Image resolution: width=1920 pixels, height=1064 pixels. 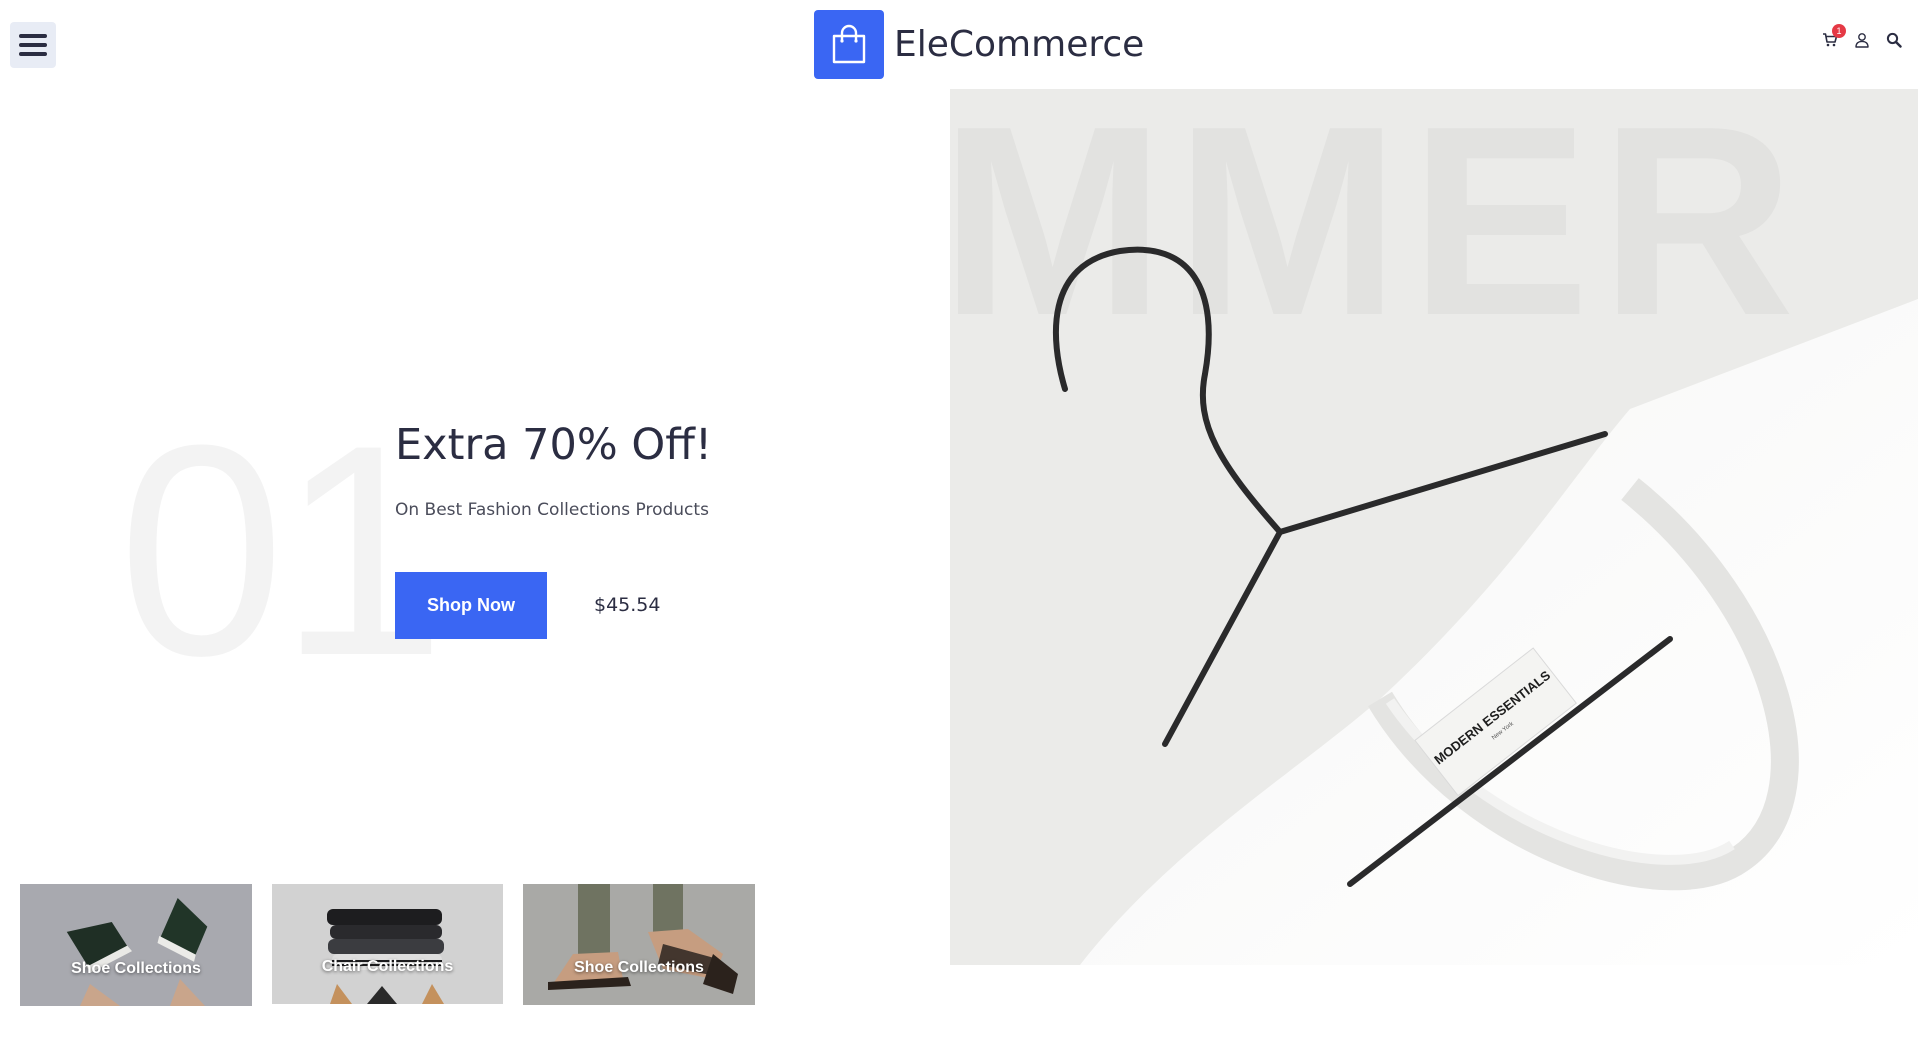 I want to click on cart-count-badge: 1, so click(x=1839, y=31).